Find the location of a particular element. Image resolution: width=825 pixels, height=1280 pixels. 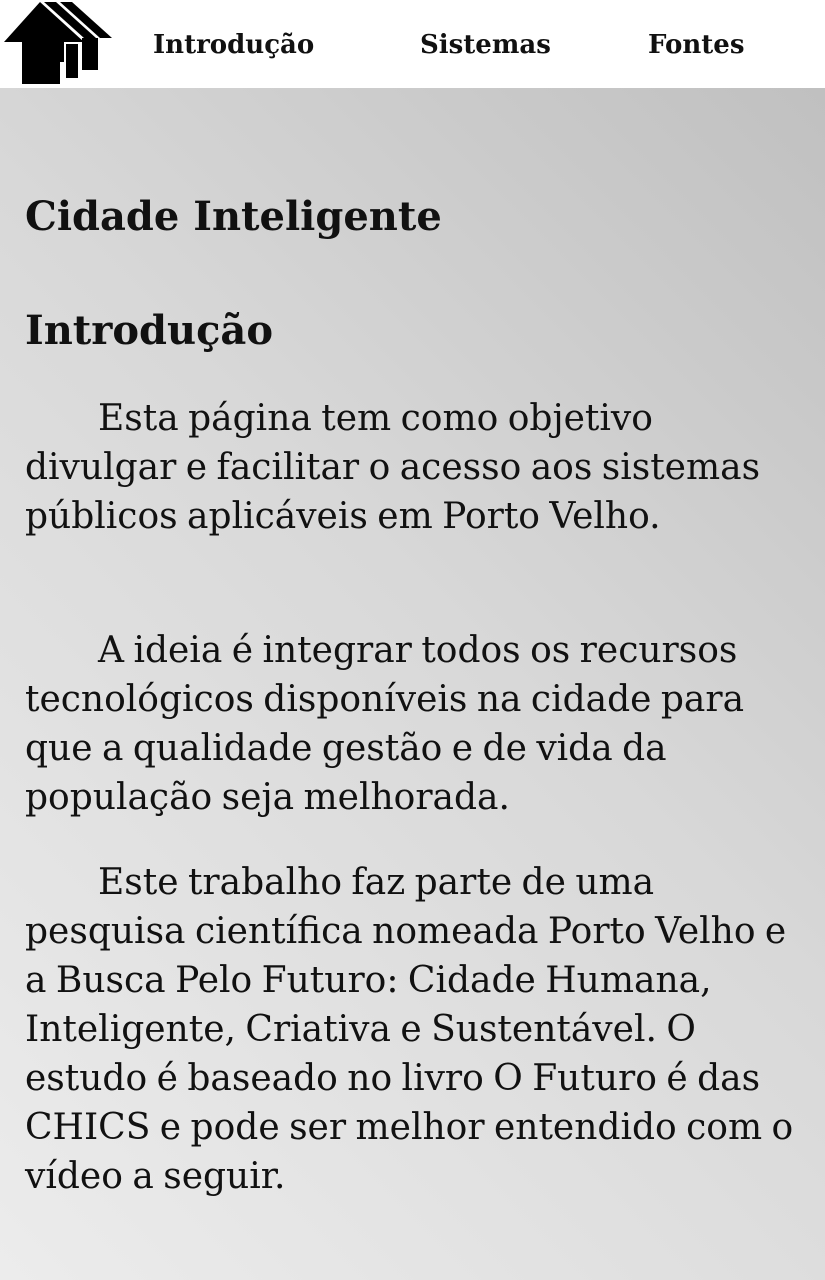

nav-link-introducao: Introdução is located at coordinates (233, 45).